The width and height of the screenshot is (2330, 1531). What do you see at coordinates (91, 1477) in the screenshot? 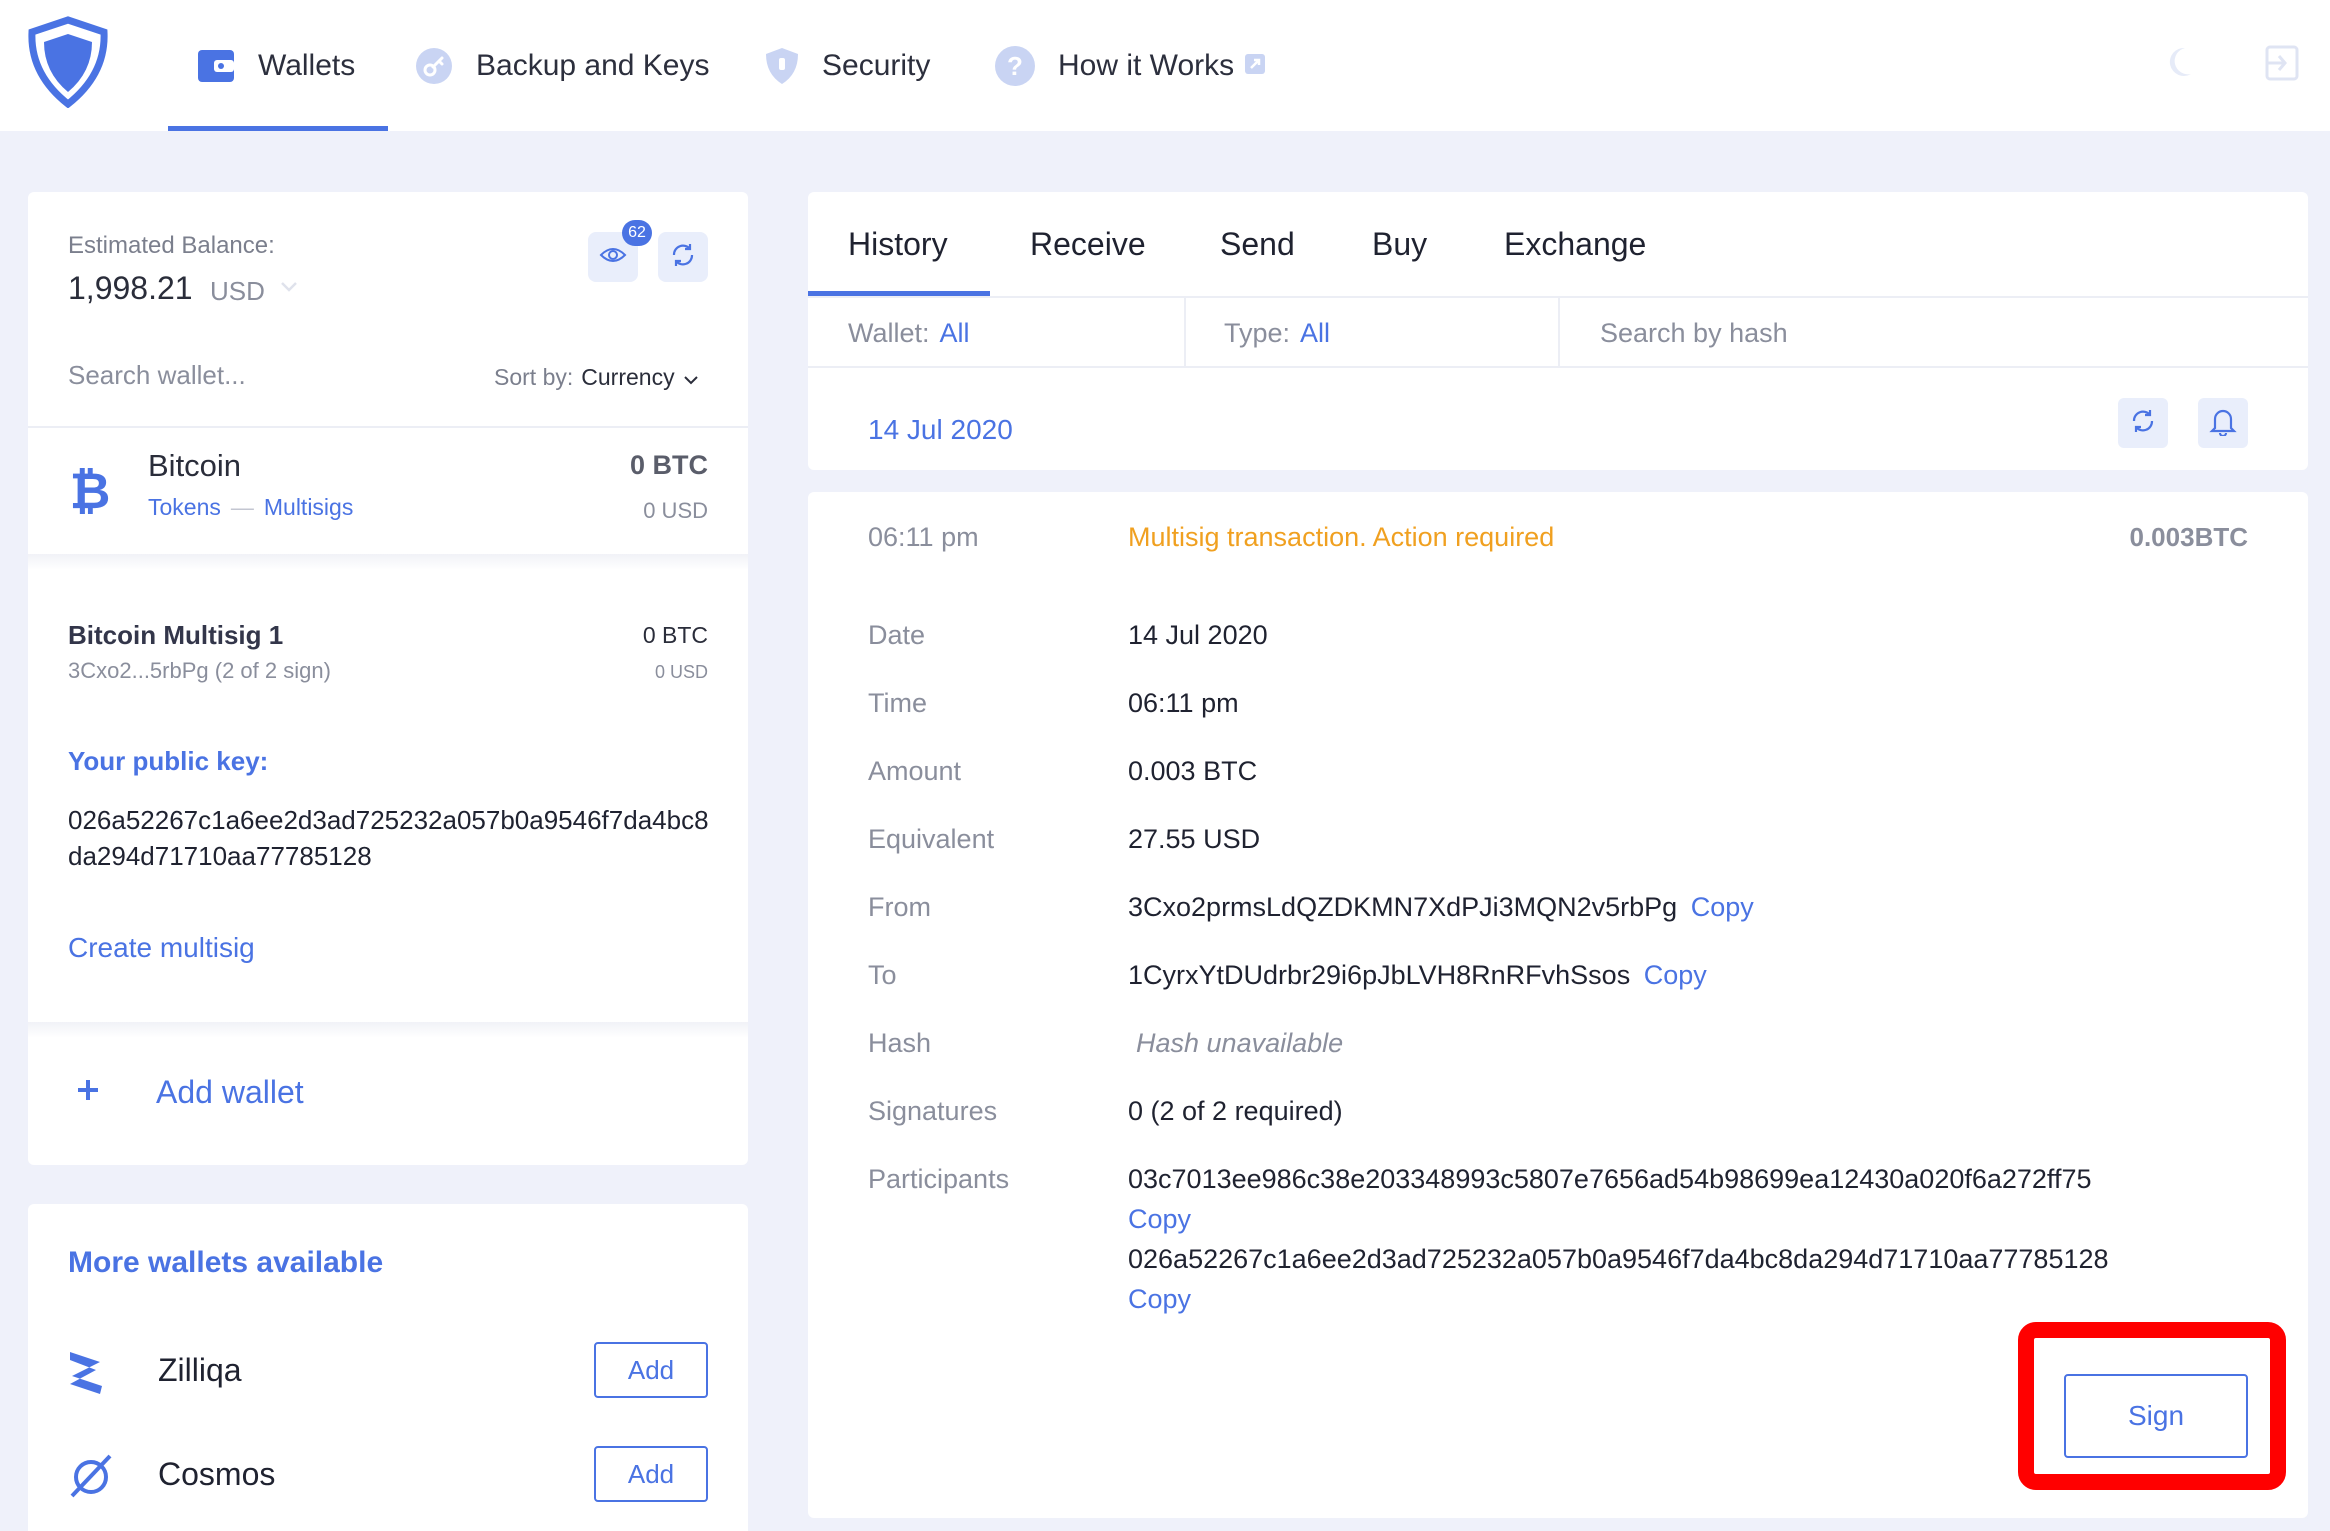
I see `cosmos-icon` at bounding box center [91, 1477].